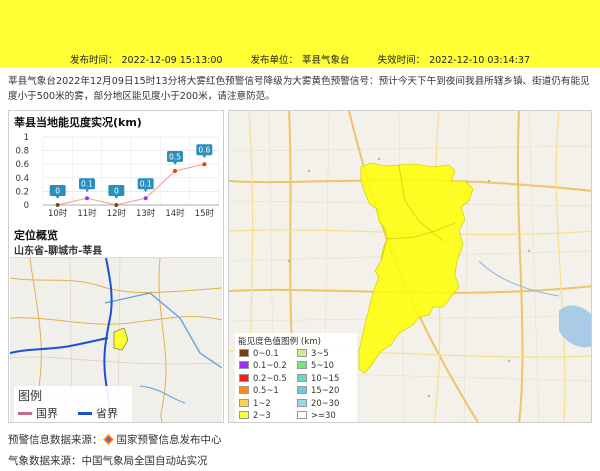  What do you see at coordinates (146, 213) in the screenshot?
I see `x-tick-label: 13时` at bounding box center [146, 213].